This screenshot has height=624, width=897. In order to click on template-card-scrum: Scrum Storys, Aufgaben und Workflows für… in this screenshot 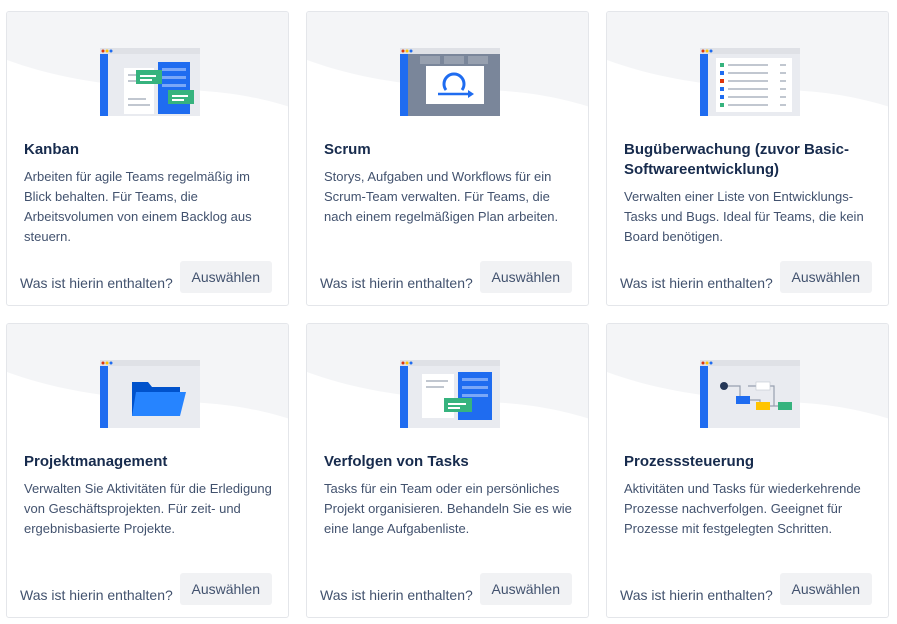, I will do `click(447, 158)`.